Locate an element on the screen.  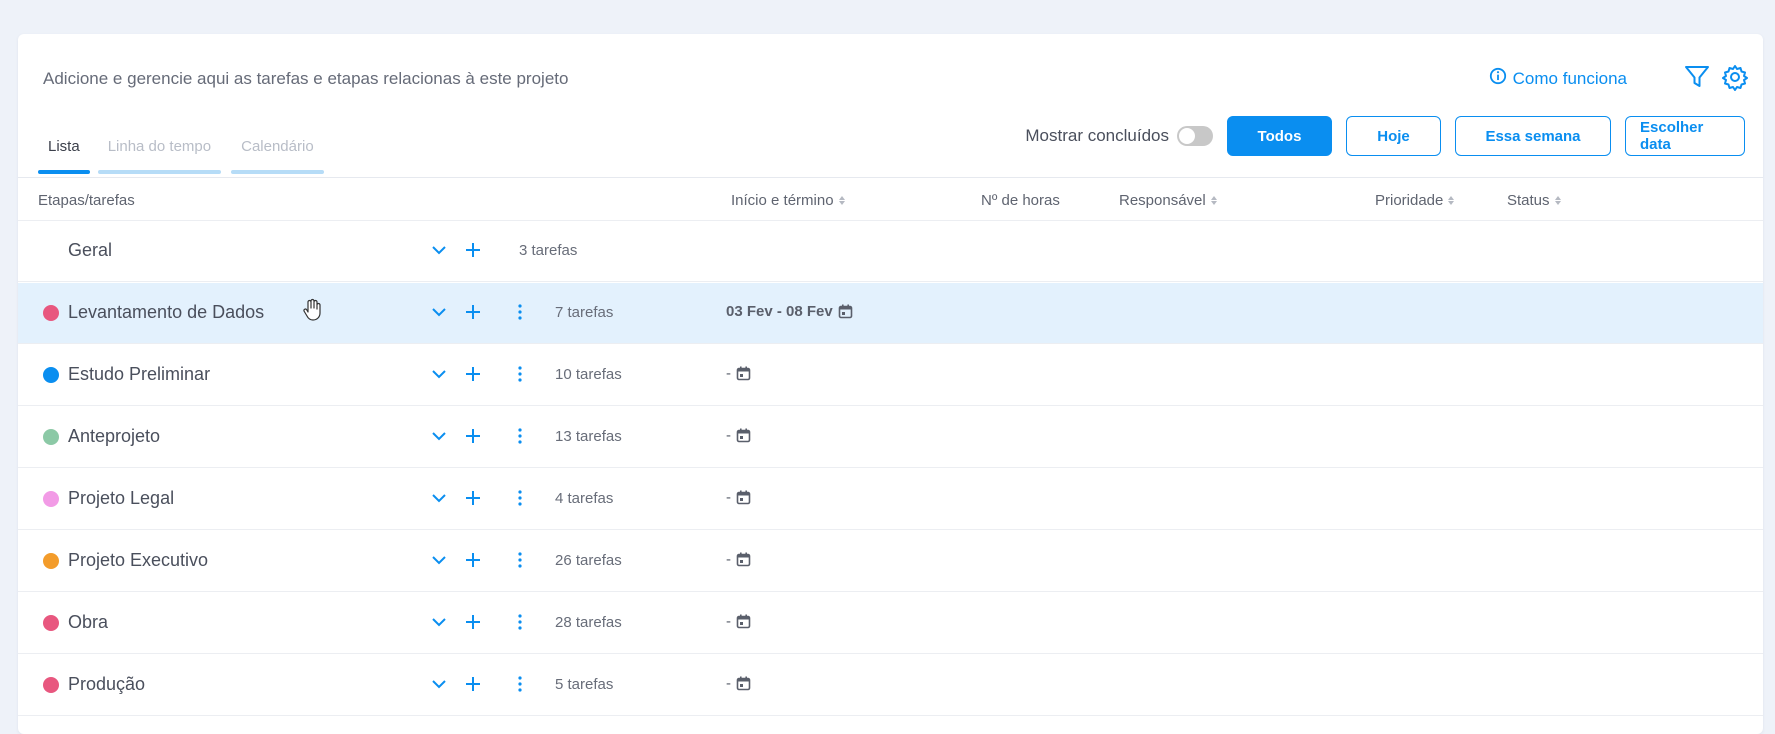
col-hours: Nº de horas is located at coordinates (1020, 200).